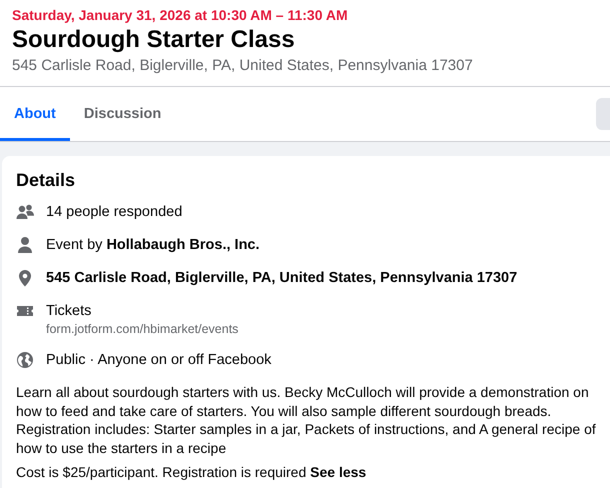 Image resolution: width=610 pixels, height=488 pixels. What do you see at coordinates (243, 66) in the screenshot?
I see `event-address: 545 Carlisle Road, Biglerville, PA, United States, Pennsylvania 17307` at bounding box center [243, 66].